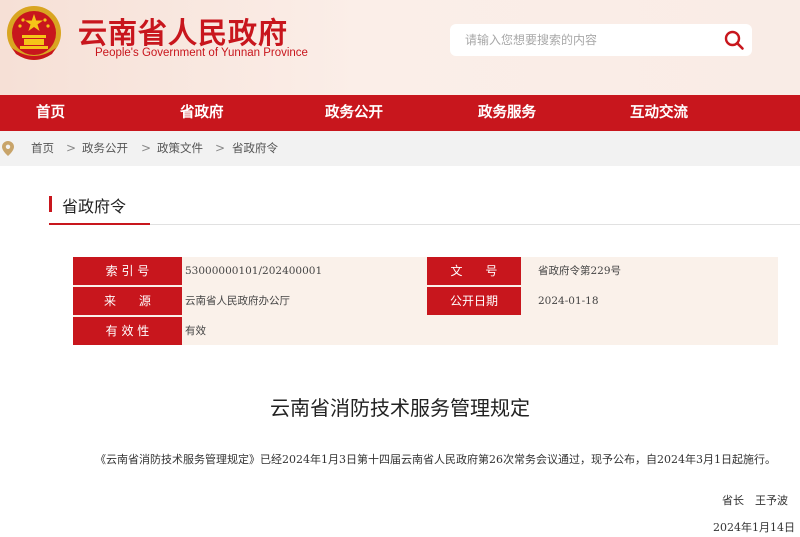  I want to click on nav-item-home: 首页, so click(50, 113).